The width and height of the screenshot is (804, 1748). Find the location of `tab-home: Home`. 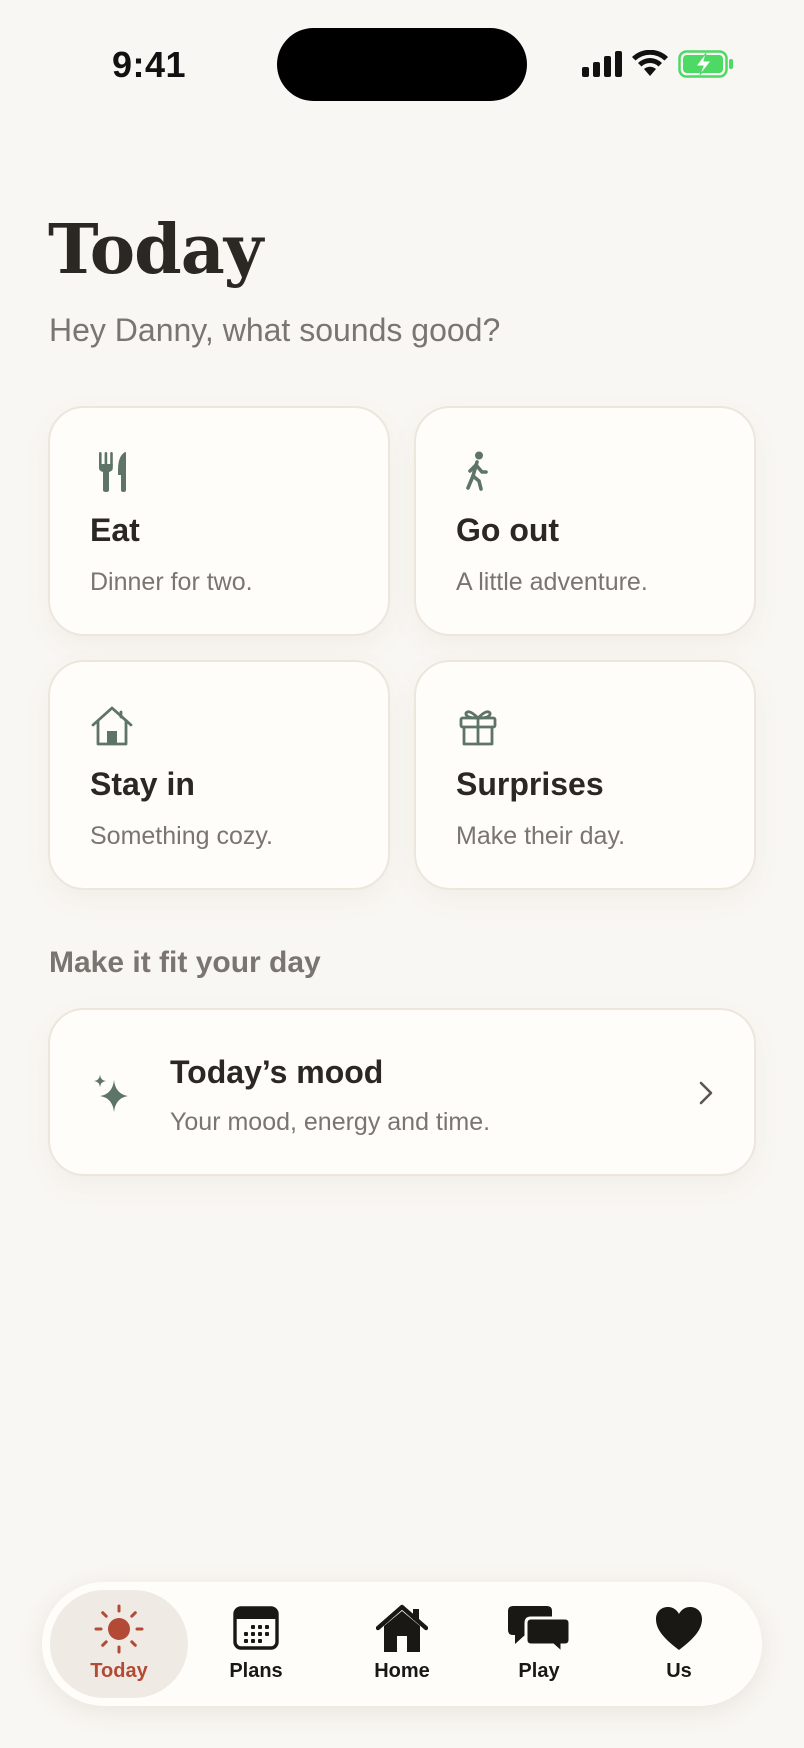

tab-home: Home is located at coordinates (402, 1644).